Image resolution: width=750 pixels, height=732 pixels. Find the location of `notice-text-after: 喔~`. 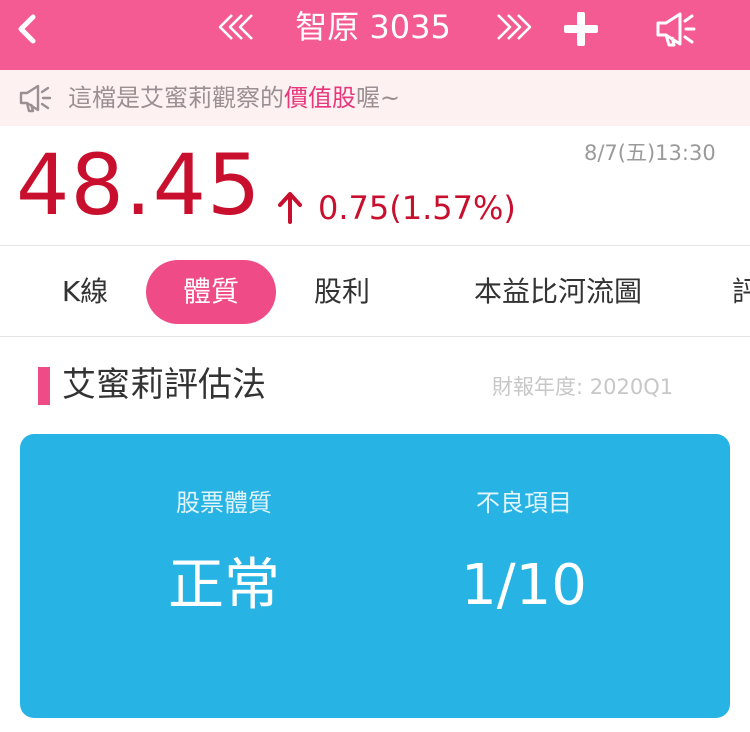

notice-text-after: 喔~ is located at coordinates (378, 98).